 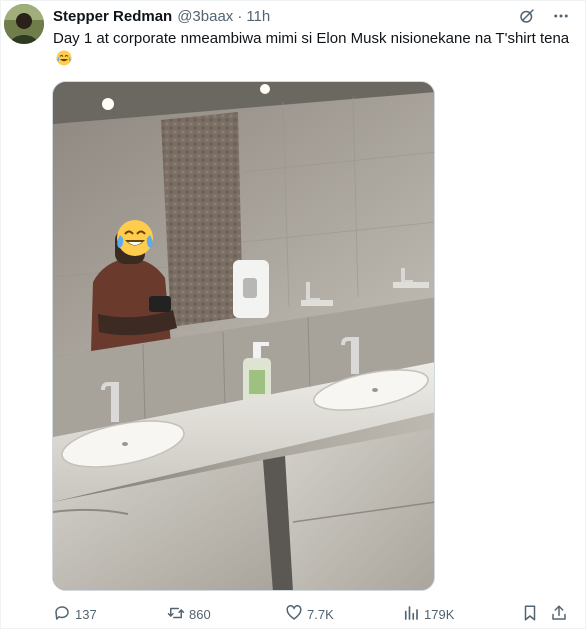 I want to click on share-icon, so click(x=559, y=614).